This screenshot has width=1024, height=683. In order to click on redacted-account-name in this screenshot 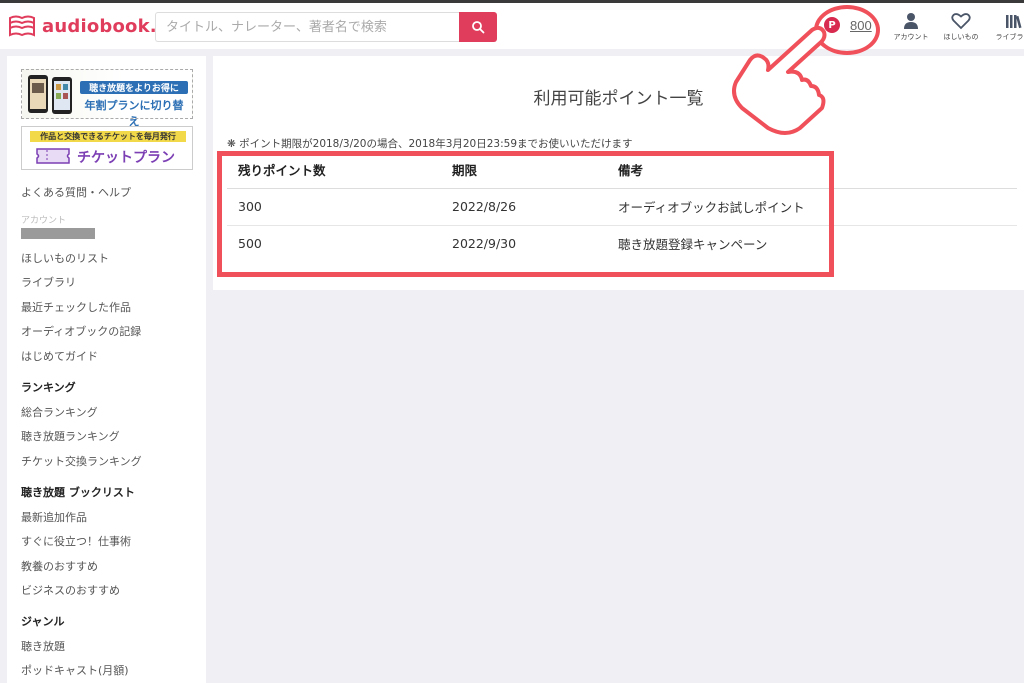, I will do `click(58, 233)`.